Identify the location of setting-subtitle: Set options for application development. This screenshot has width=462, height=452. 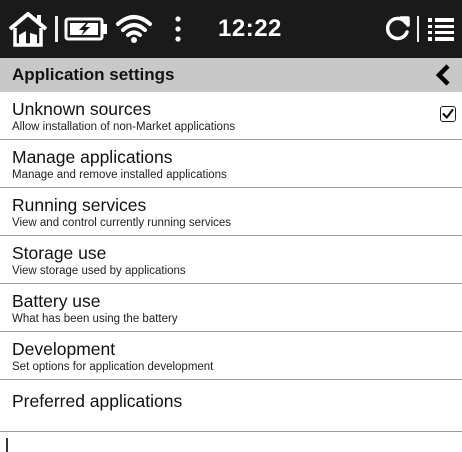
(113, 367).